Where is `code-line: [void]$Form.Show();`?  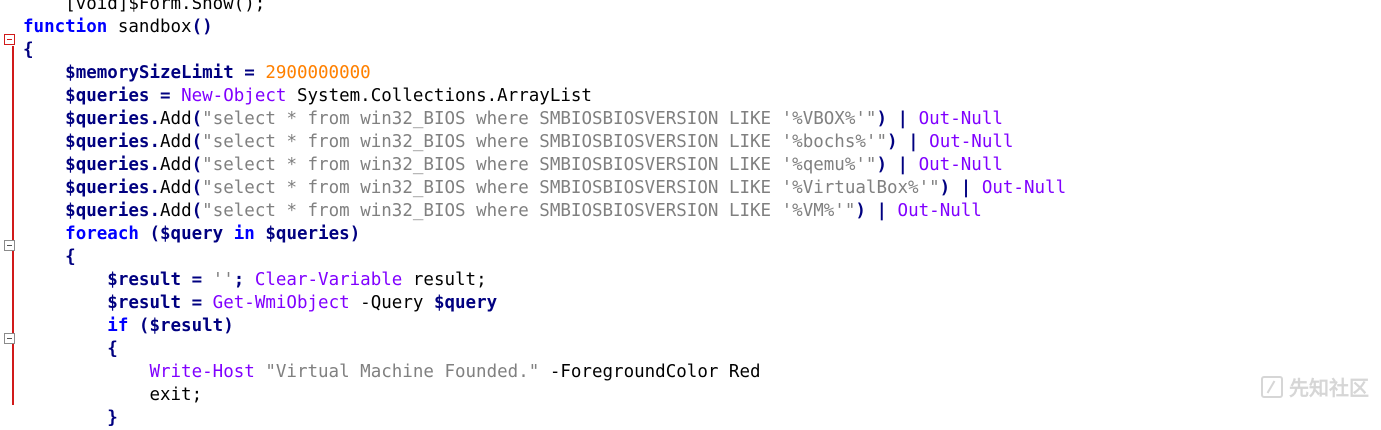 code-line: [void]$Form.Show(); is located at coordinates (544, 8).